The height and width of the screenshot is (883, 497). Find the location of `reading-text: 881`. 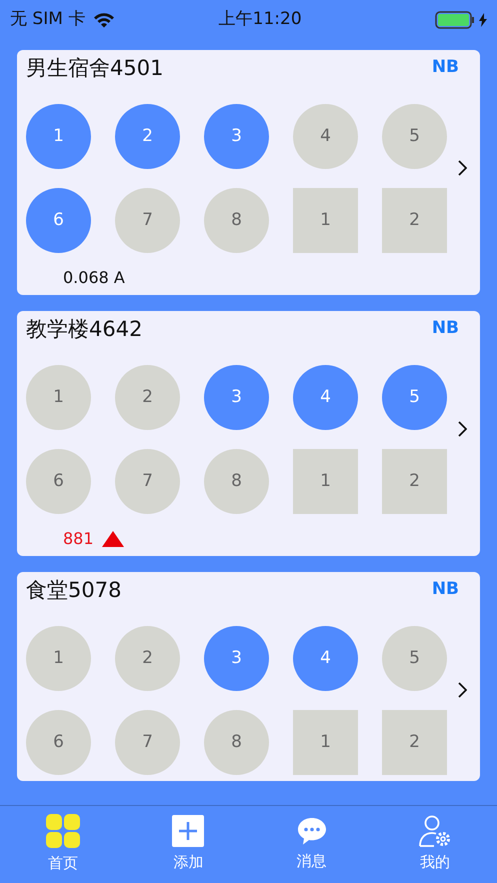

reading-text: 881 is located at coordinates (78, 539).